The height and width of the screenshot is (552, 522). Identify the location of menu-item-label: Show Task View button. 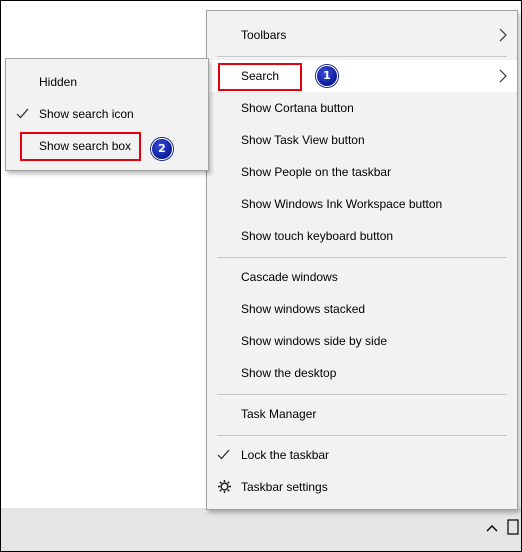
(303, 140).